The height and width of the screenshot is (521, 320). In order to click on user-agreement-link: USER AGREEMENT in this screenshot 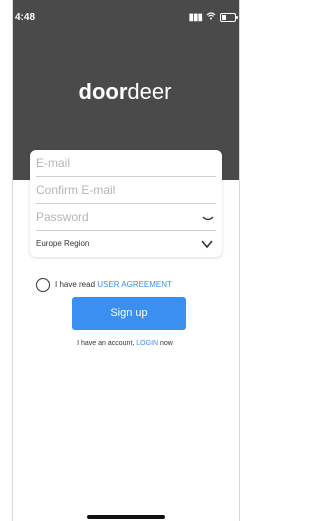, I will do `click(134, 284)`.